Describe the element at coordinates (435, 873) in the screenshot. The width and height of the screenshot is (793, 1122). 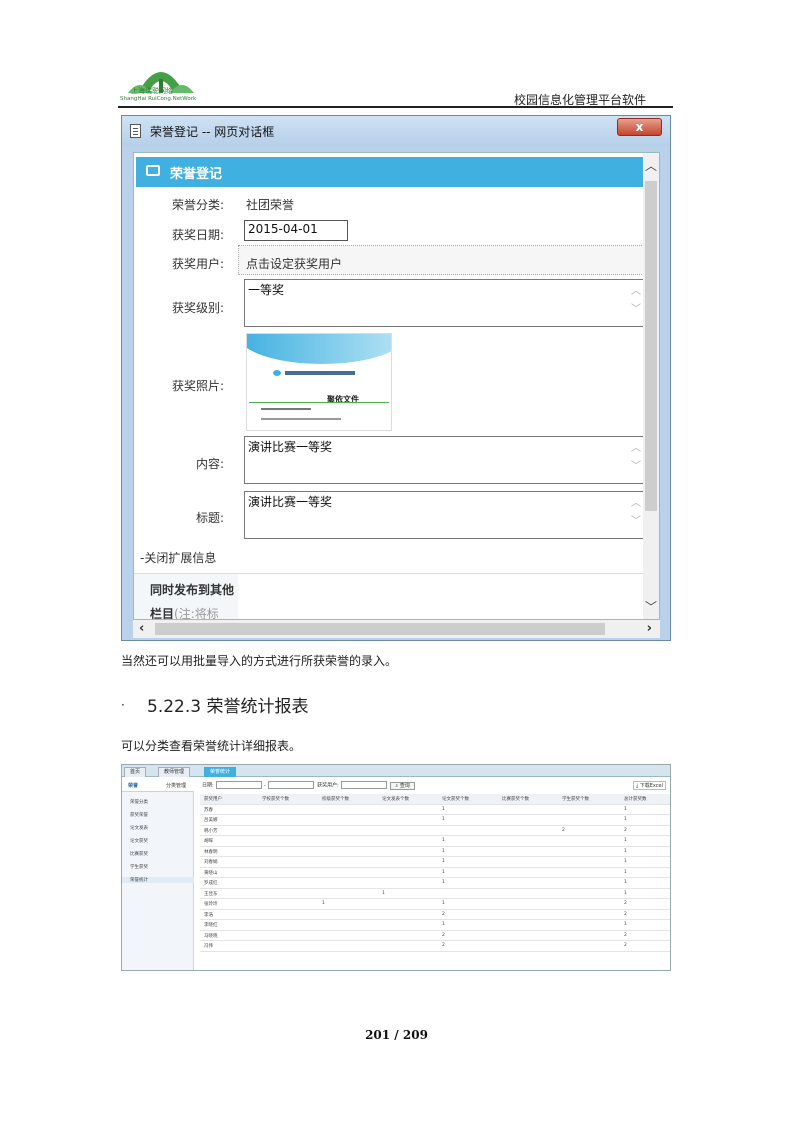
I see `table-row: 黄晓山 1 1` at that location.